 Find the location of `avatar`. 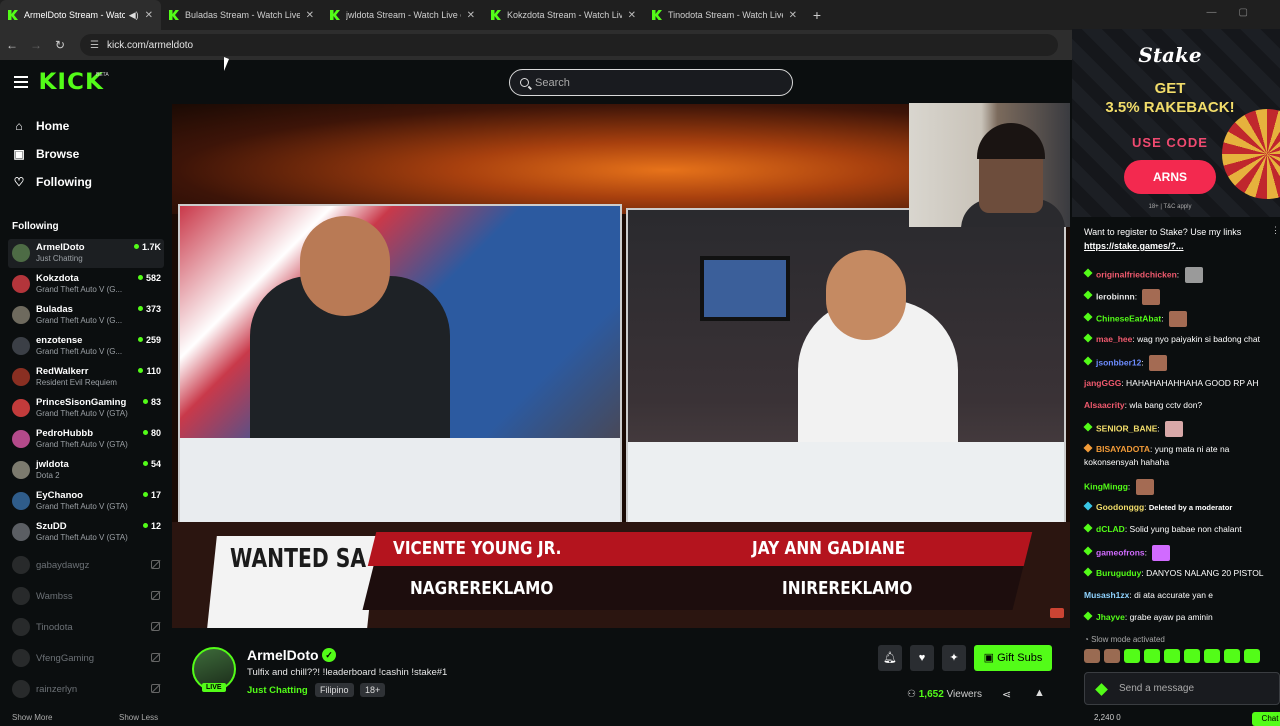

avatar is located at coordinates (21, 532).